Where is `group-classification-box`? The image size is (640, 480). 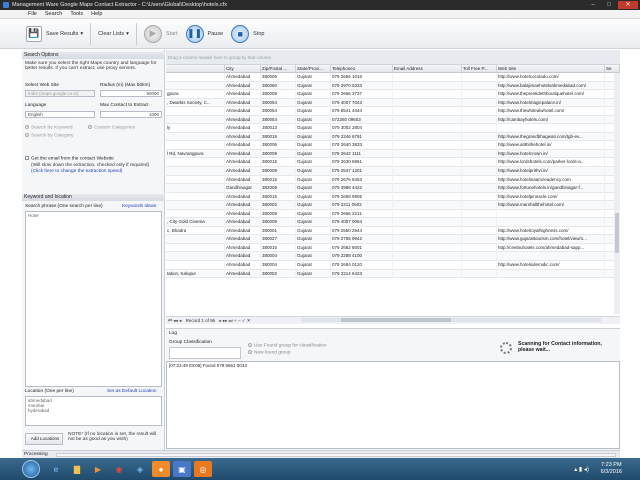 group-classification-box is located at coordinates (205, 353).